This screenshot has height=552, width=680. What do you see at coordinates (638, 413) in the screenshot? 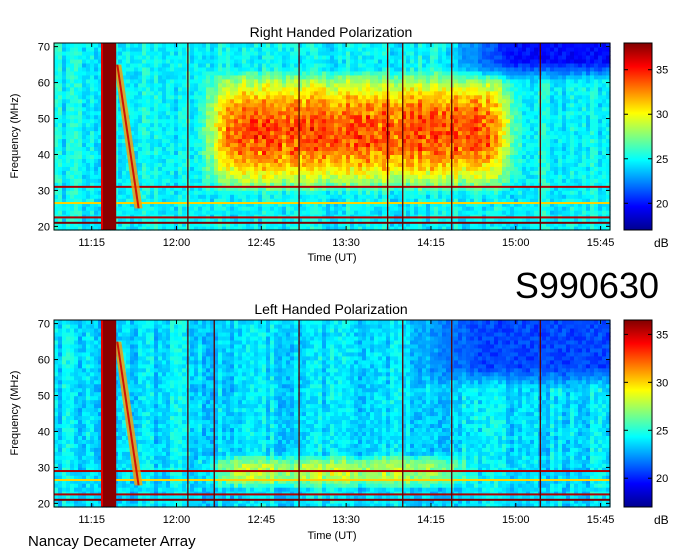
I see `left-colorbar` at bounding box center [638, 413].